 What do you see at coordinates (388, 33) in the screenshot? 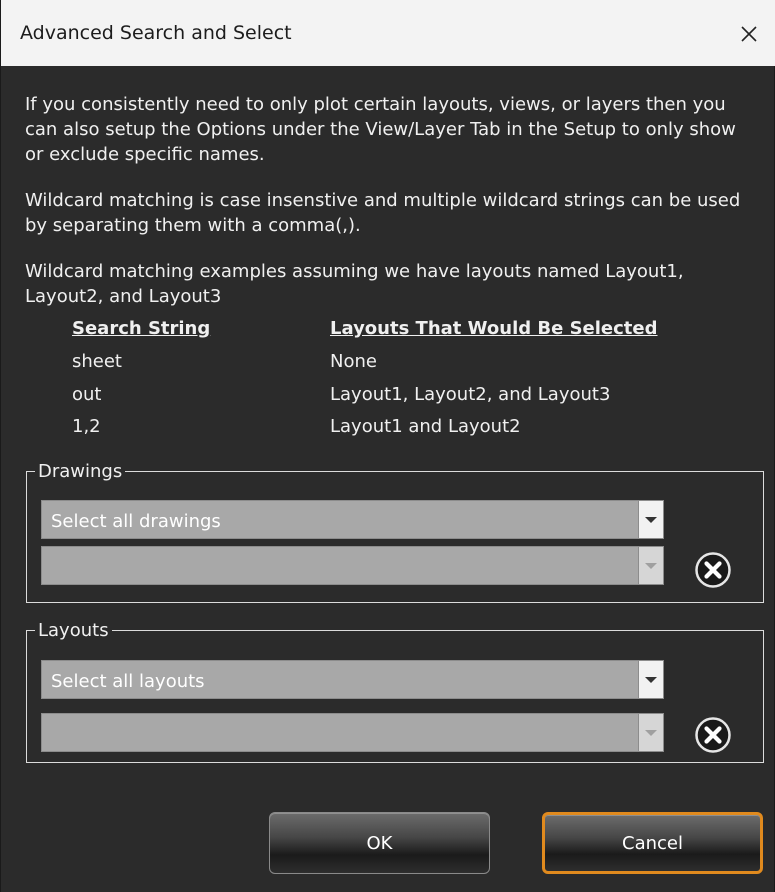
I see `title-bar: Advanced Search and Select` at bounding box center [388, 33].